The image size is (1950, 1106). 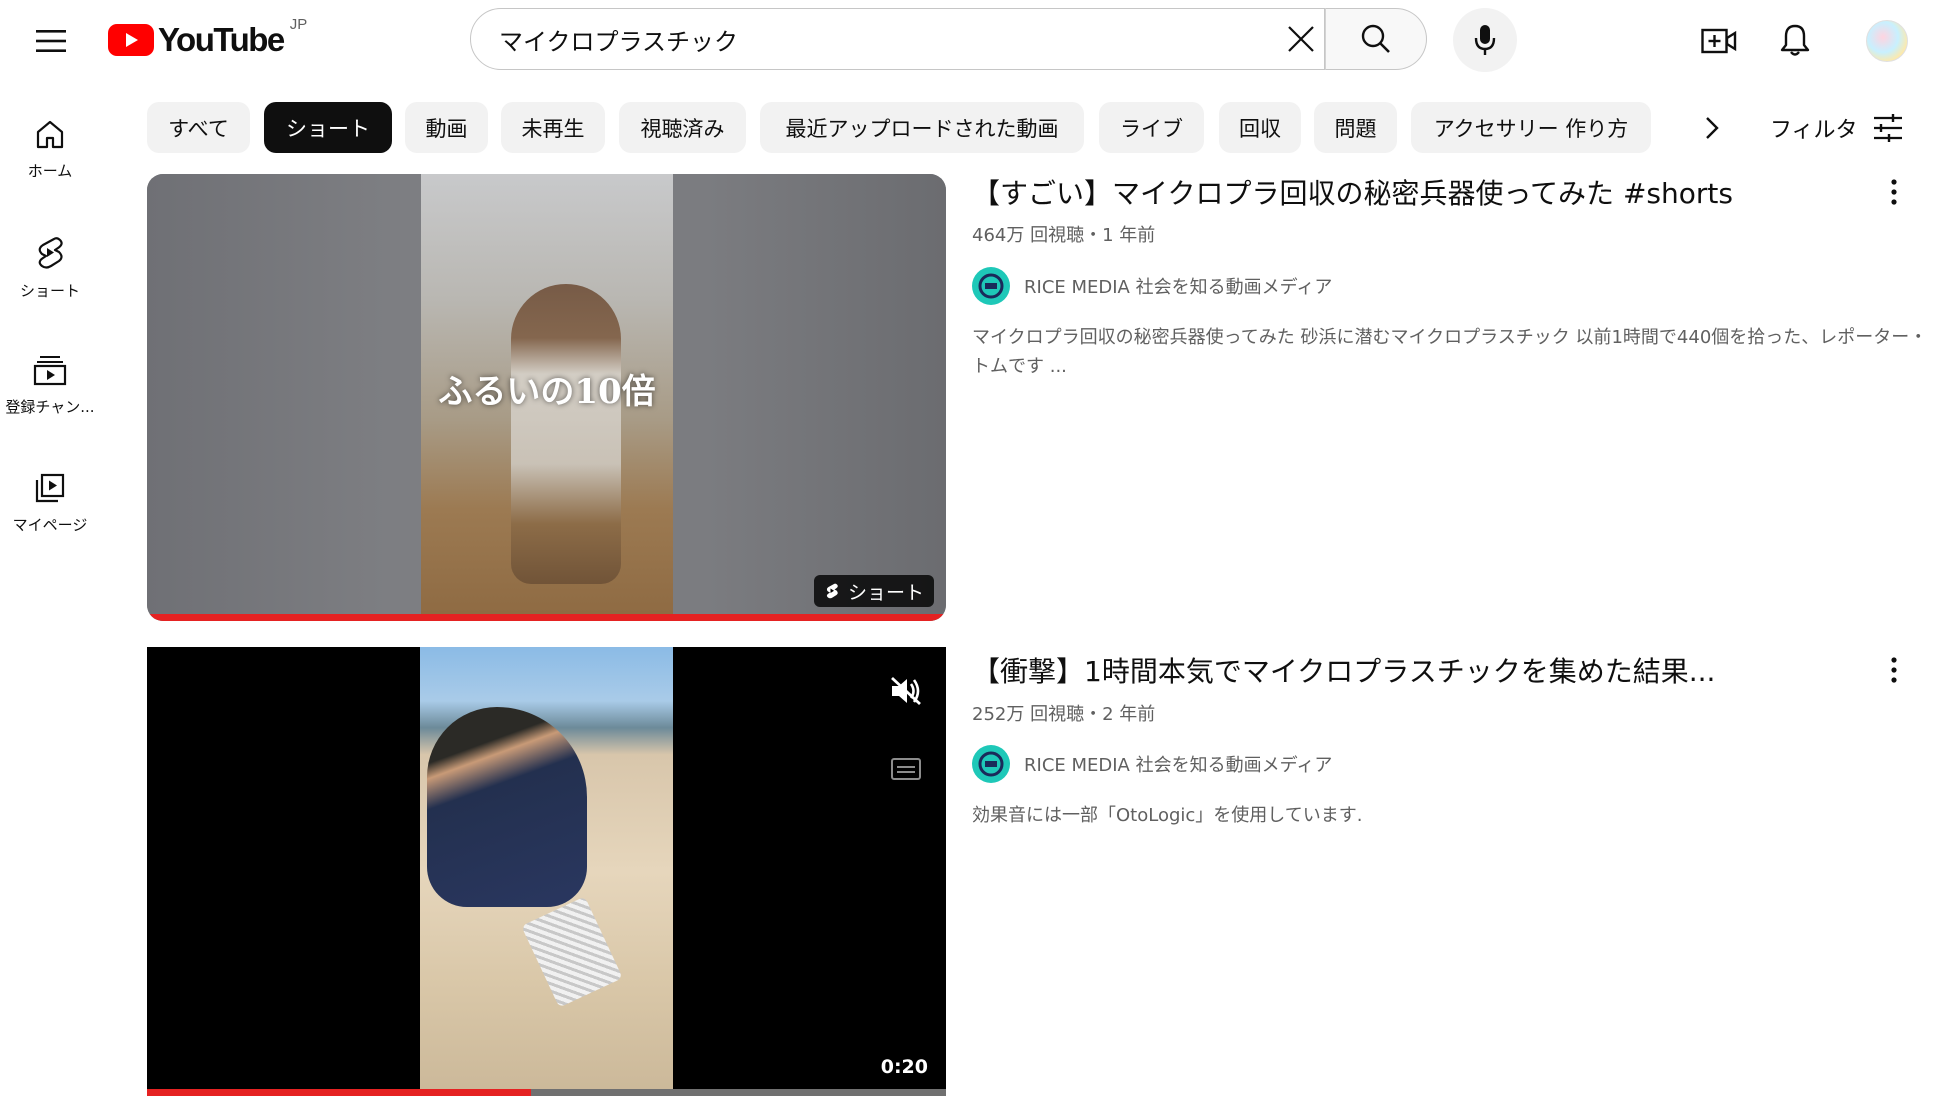 What do you see at coordinates (904, 1067) in the screenshot?
I see `video-duration: 0:20` at bounding box center [904, 1067].